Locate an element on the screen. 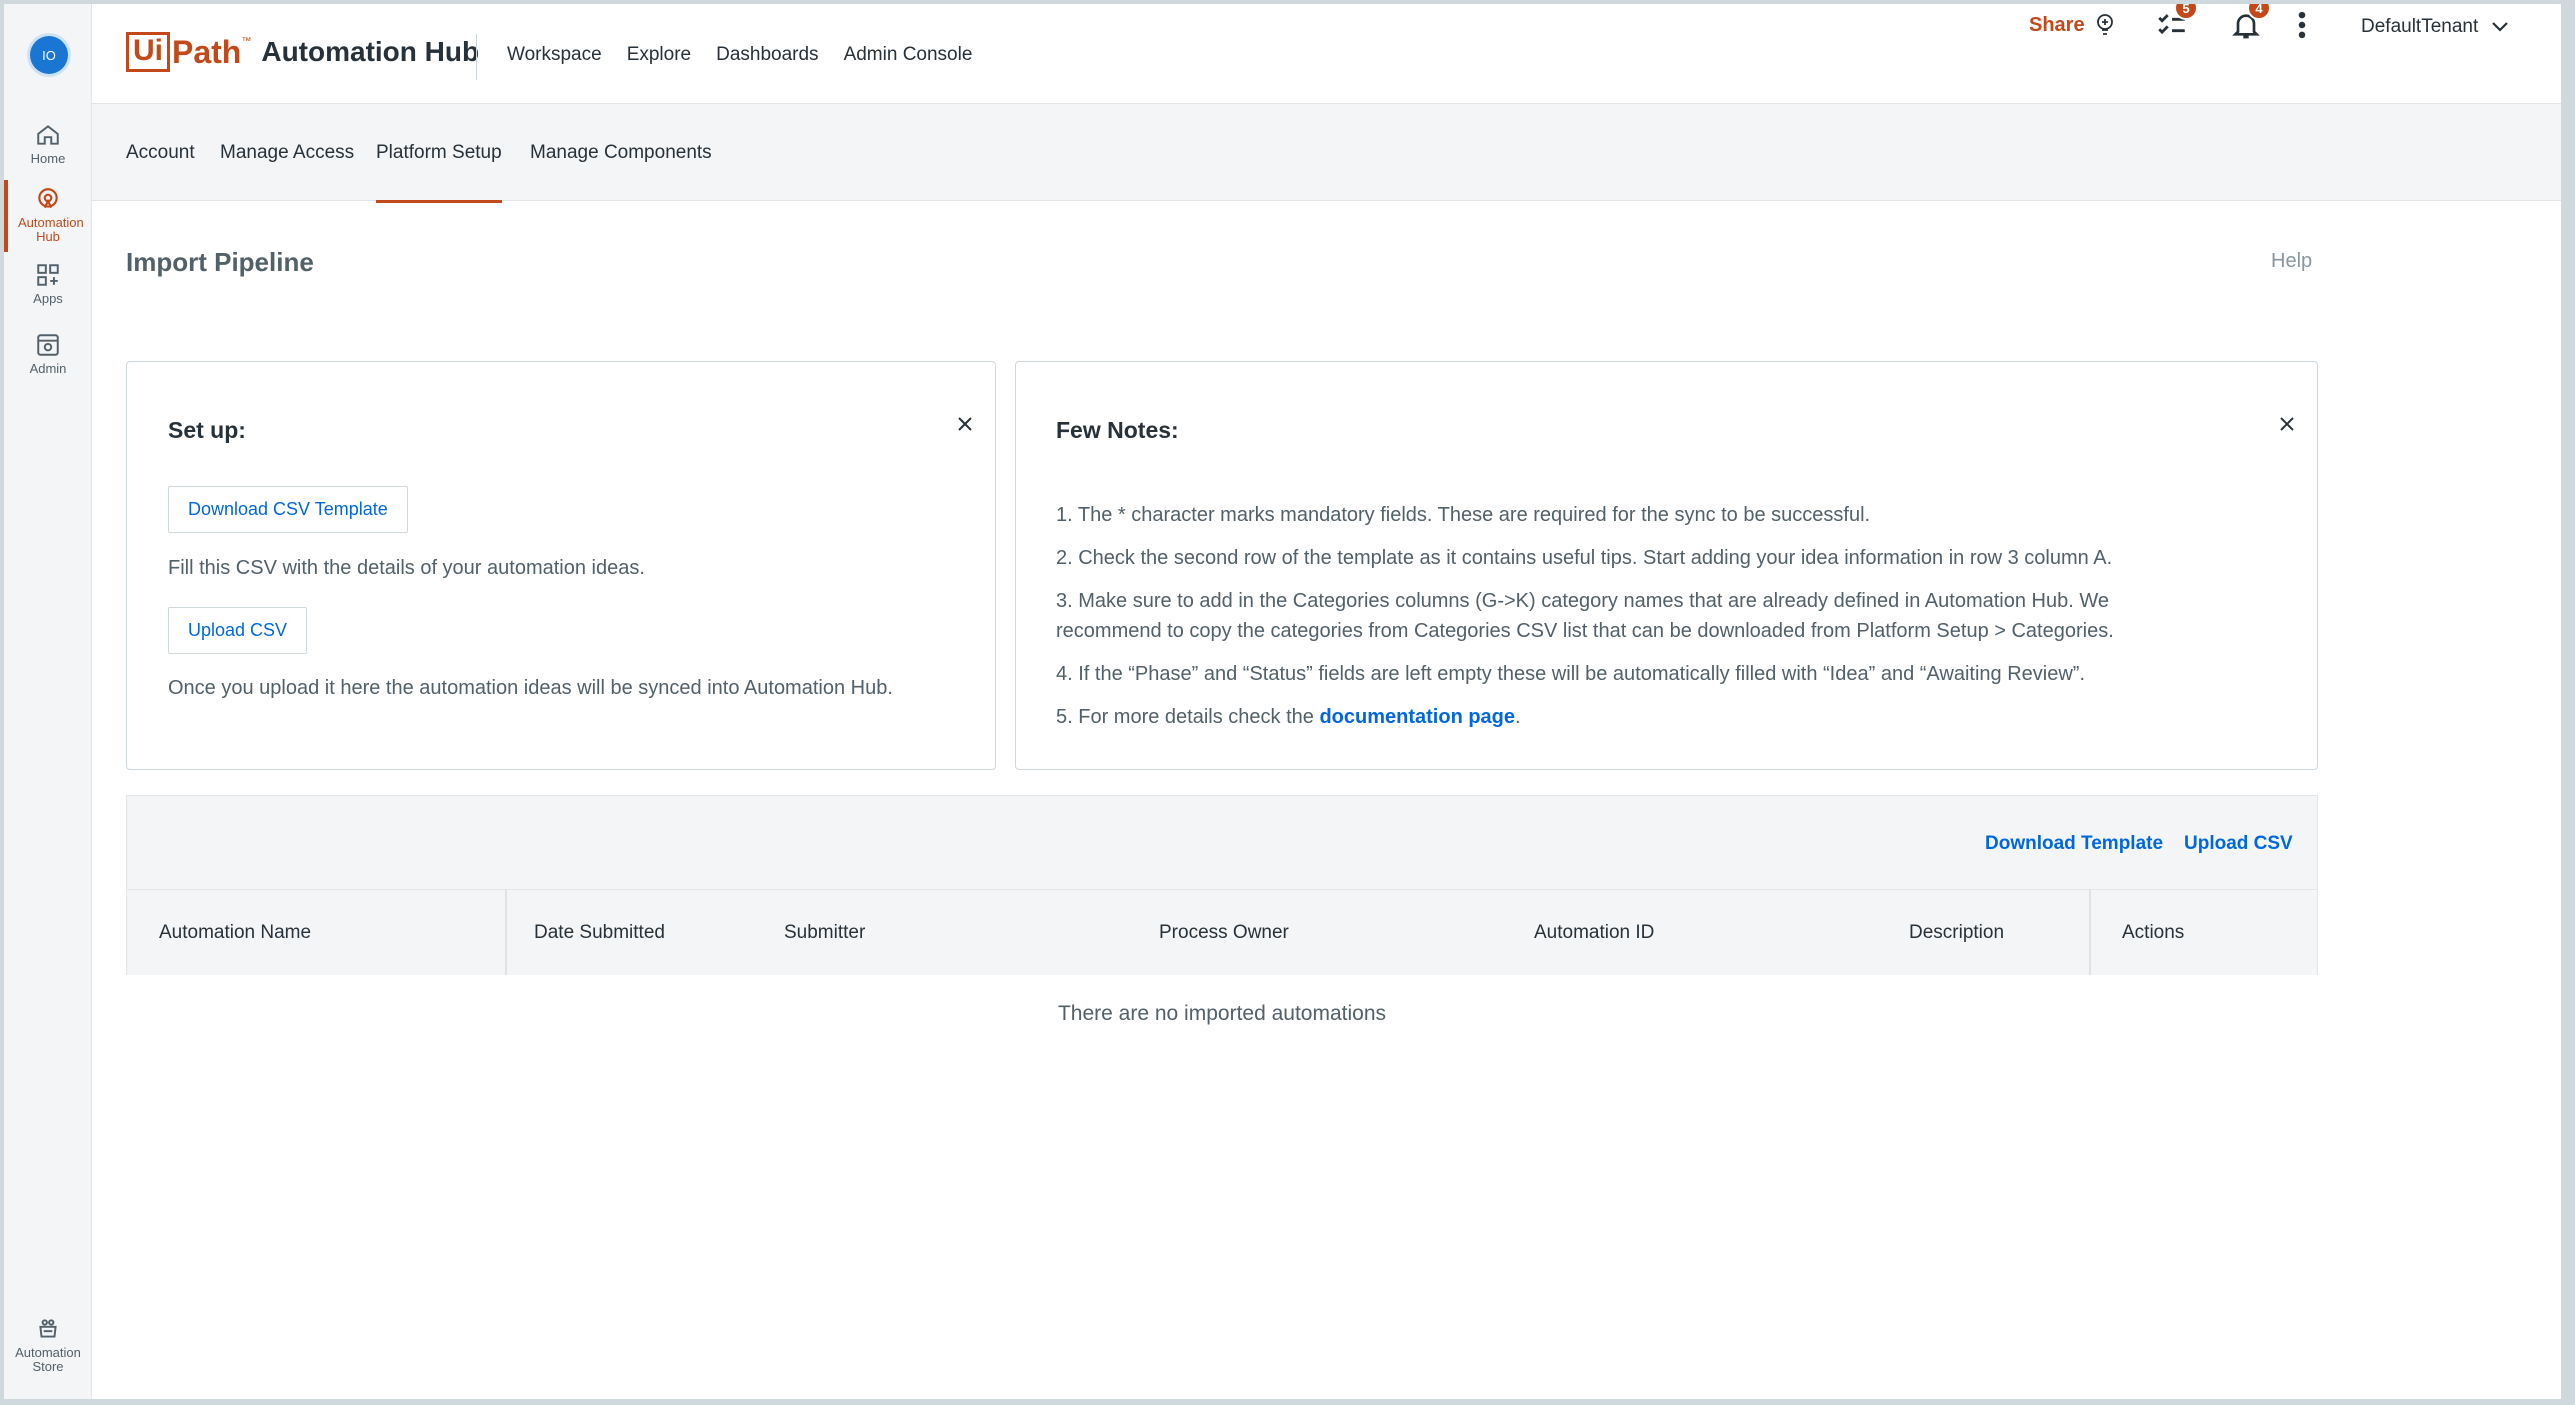 This screenshot has height=1405, width=2575. nav-workspace: Workspace is located at coordinates (554, 55).